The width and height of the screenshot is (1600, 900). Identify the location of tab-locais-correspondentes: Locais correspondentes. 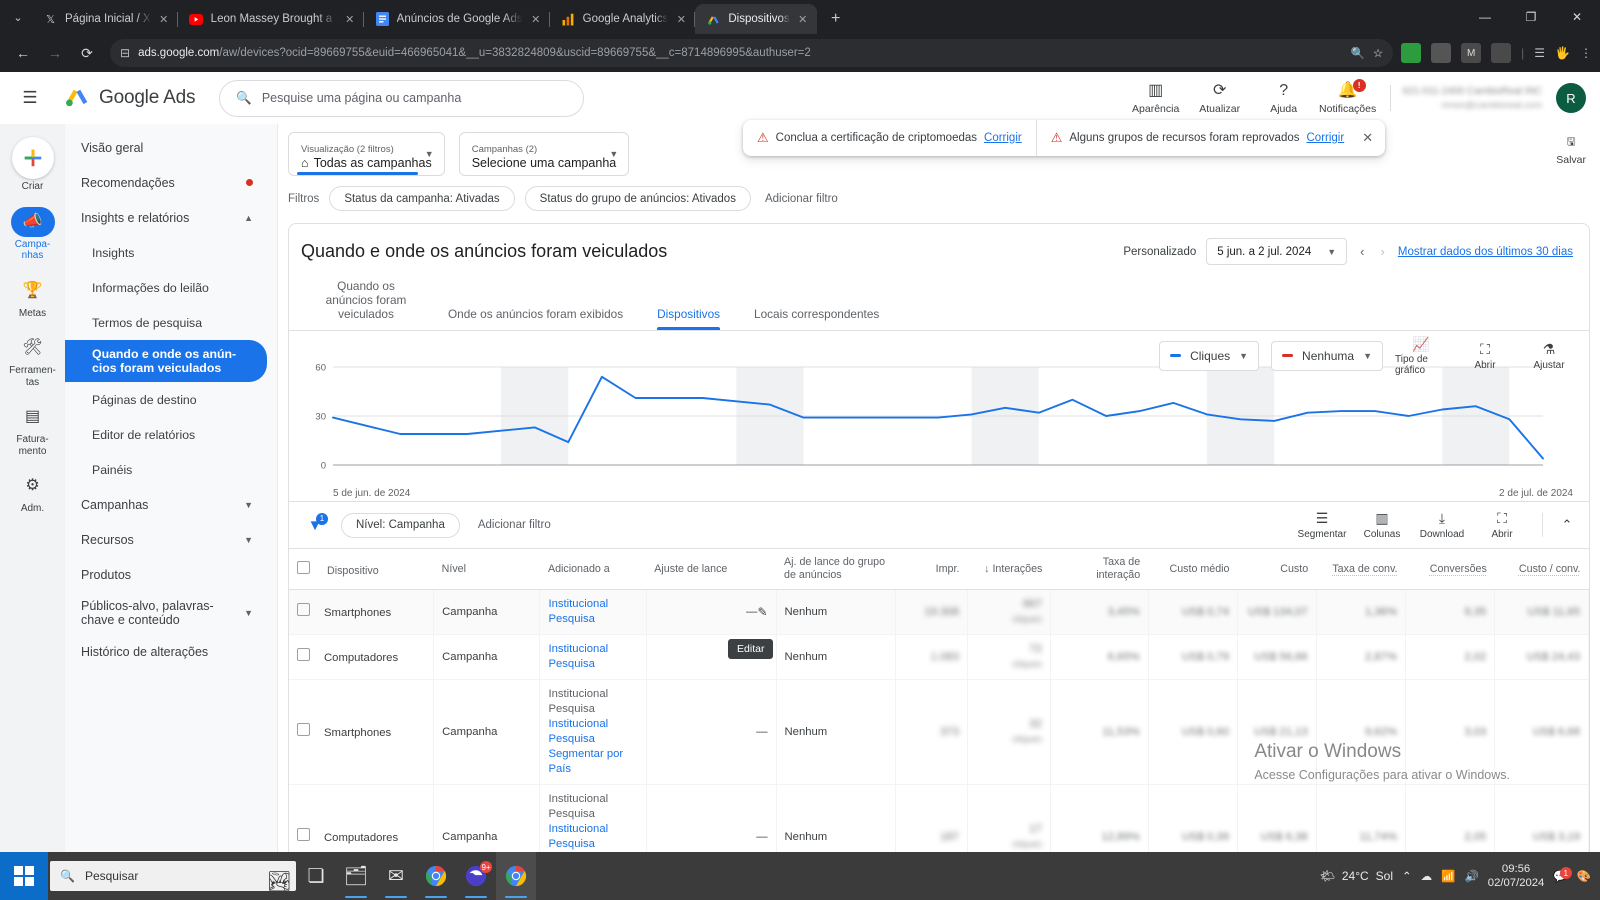
(816, 314).